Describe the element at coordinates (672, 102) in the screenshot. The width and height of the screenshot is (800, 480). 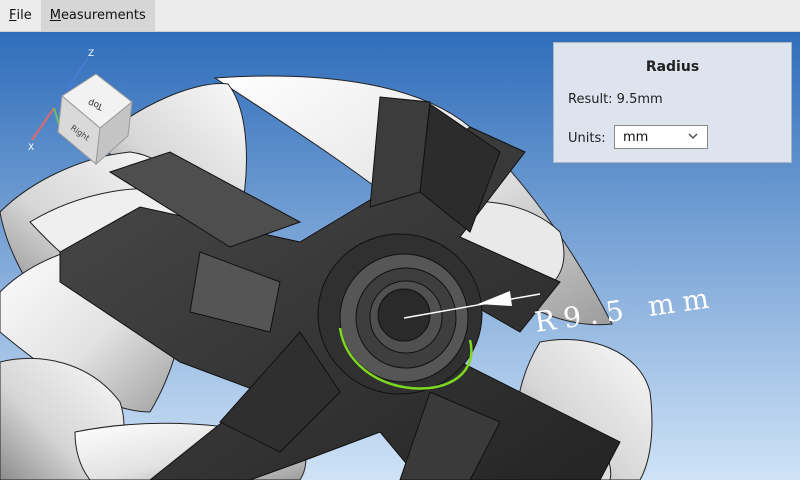
I see `measurement-panel: Radius Result: 9.5mm Units: mm` at that location.